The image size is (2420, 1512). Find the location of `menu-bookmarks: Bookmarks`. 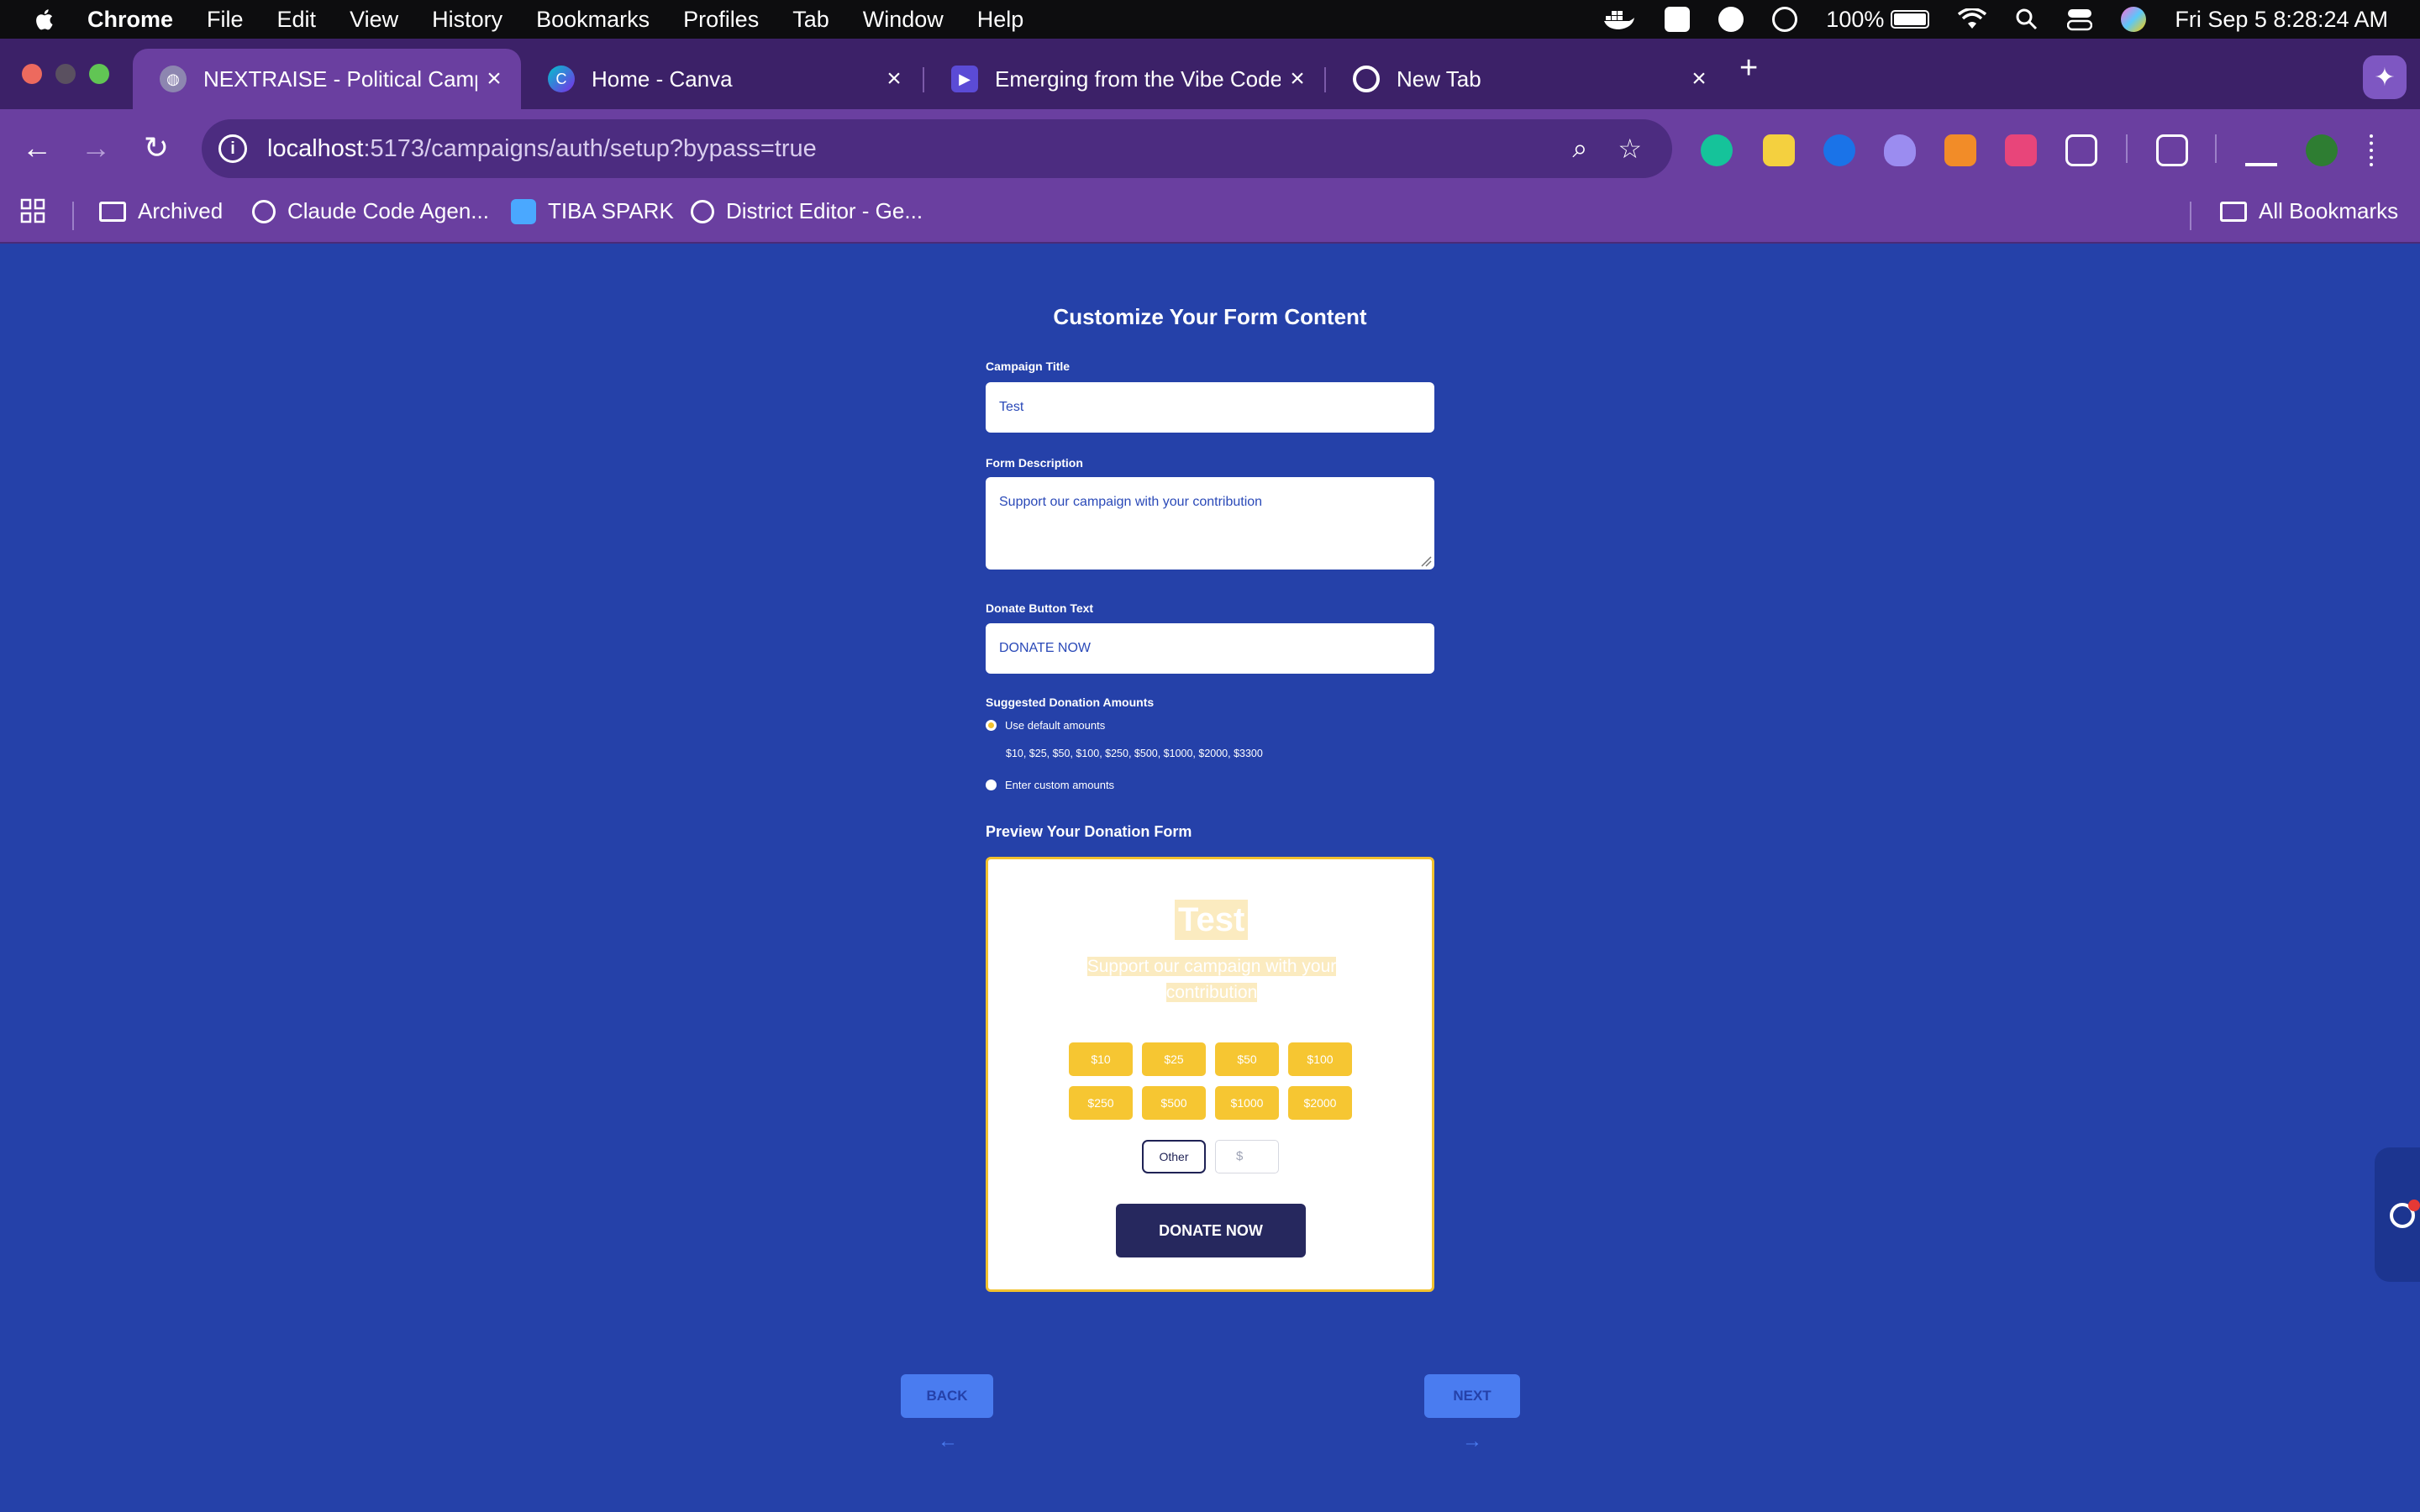

menu-bookmarks: Bookmarks is located at coordinates (593, 20).